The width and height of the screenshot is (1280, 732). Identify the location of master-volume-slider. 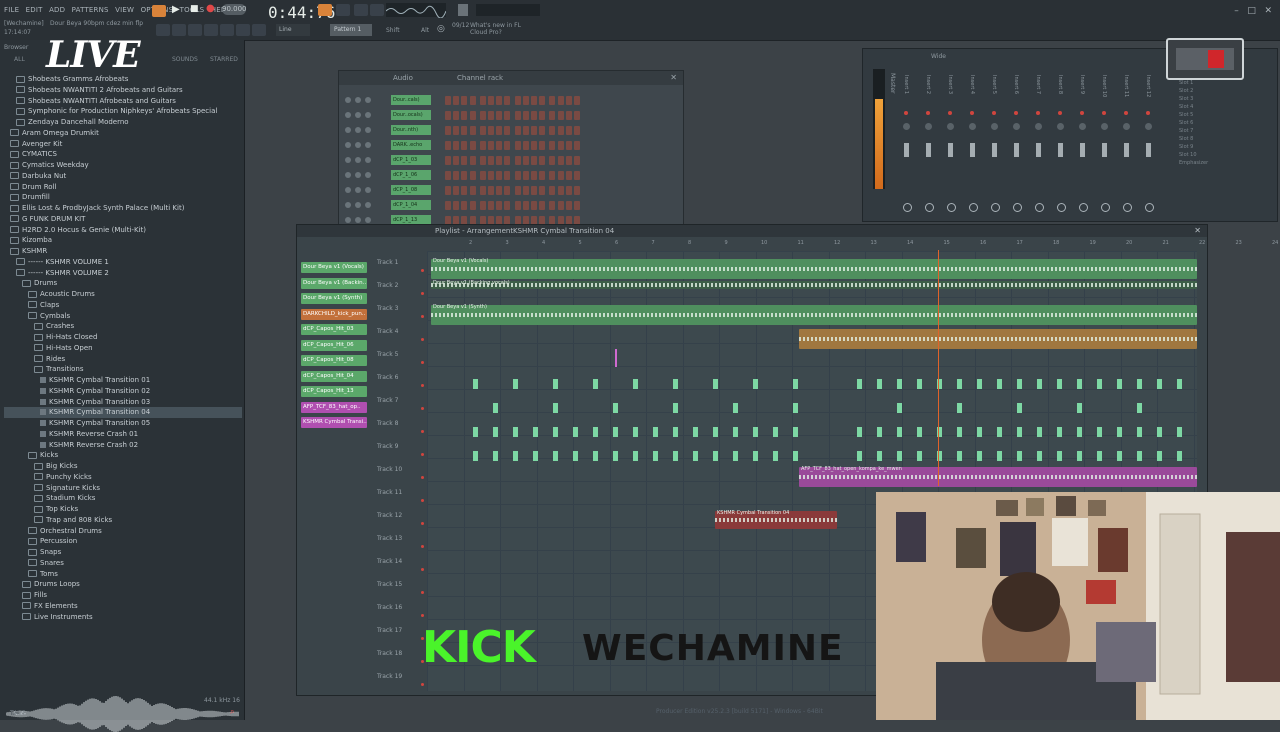
(463, 10).